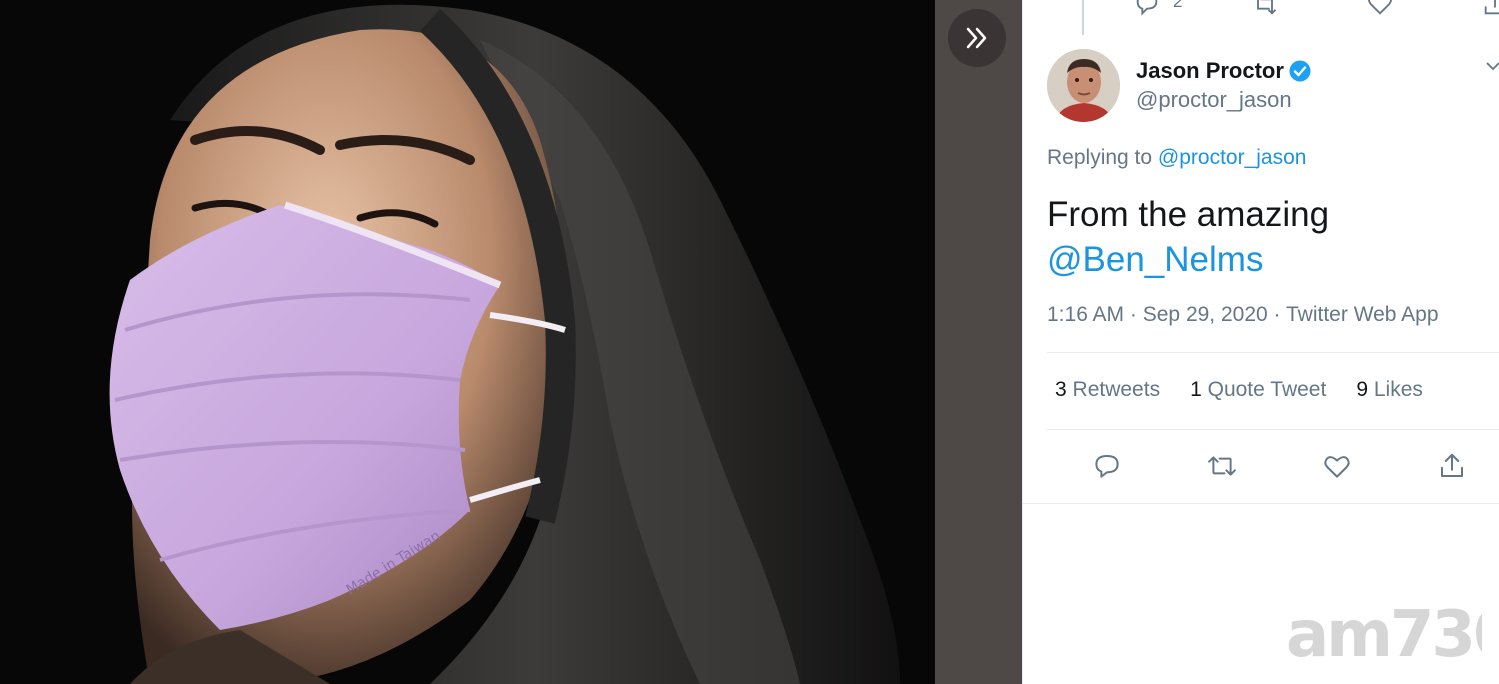 The width and height of the screenshot is (1499, 684). I want to click on tweet-source: Twitter Web App, so click(1362, 314).